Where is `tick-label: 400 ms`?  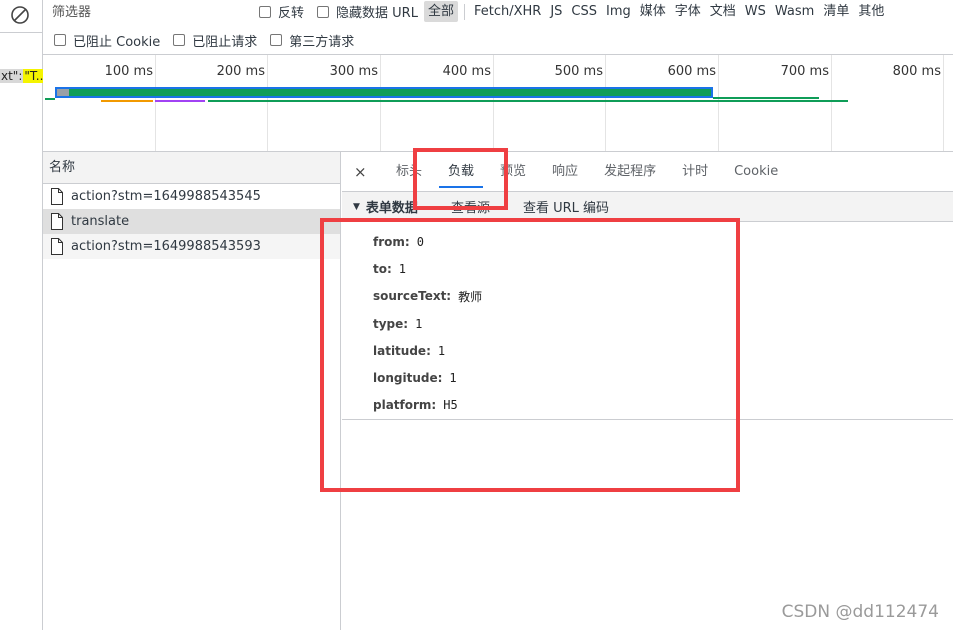 tick-label: 400 ms is located at coordinates (466, 71).